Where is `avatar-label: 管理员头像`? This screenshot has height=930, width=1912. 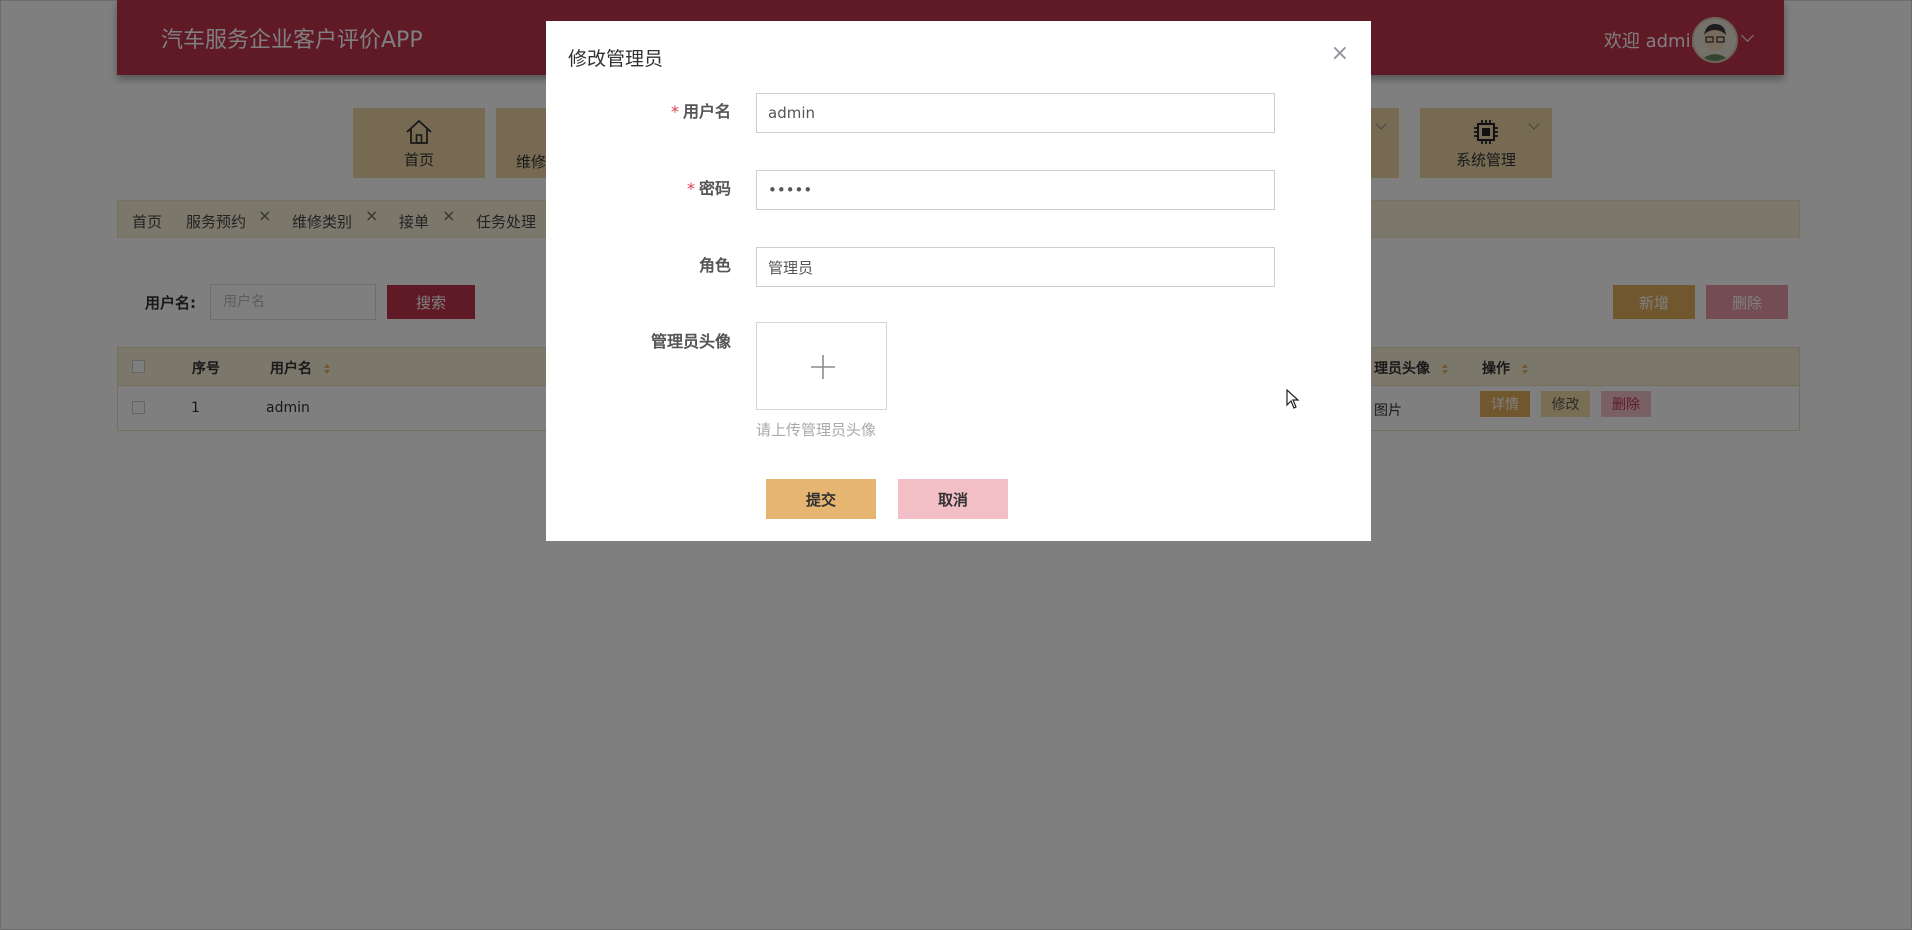
avatar-label: 管理员头像 is located at coordinates (638, 340).